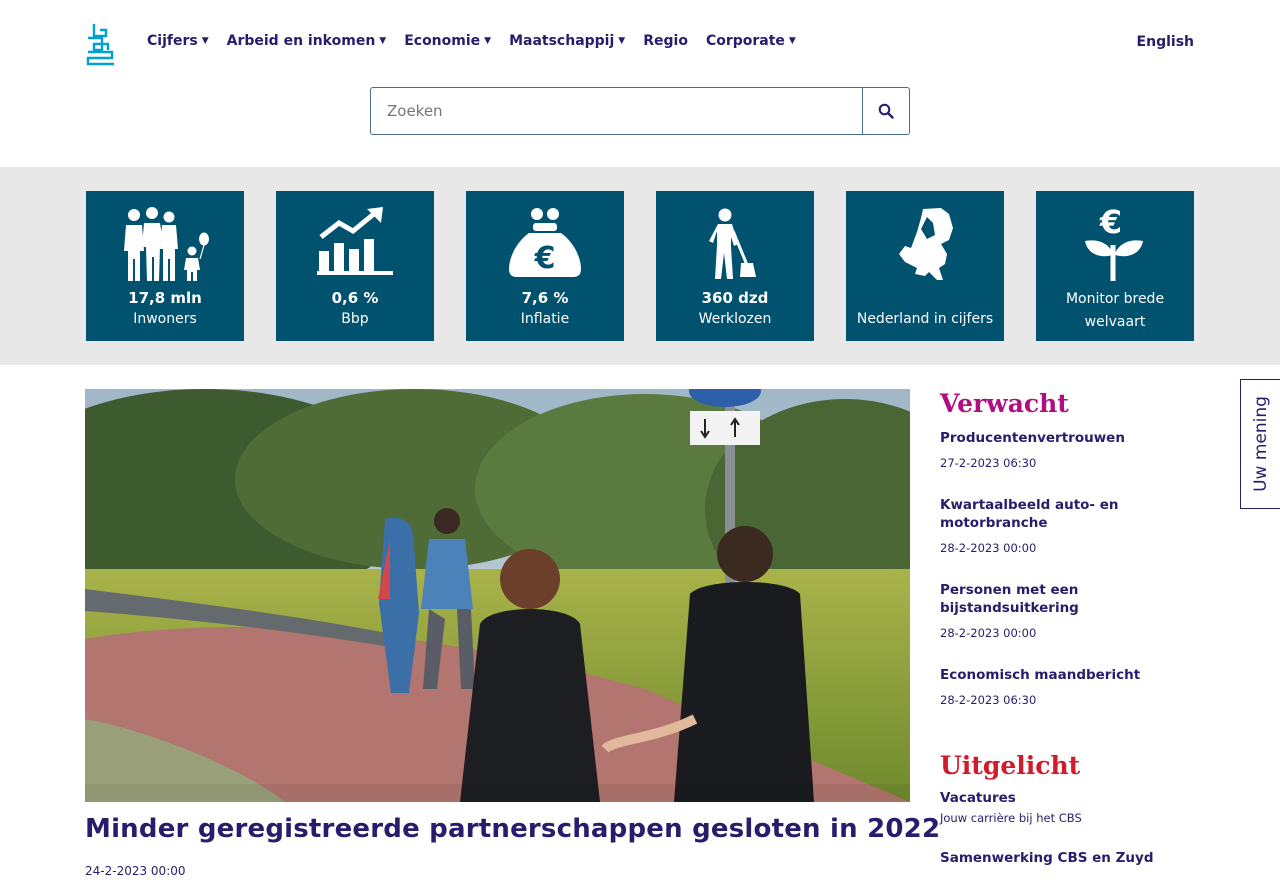 This screenshot has height=887, width=1280. I want to click on tile-inflatie: € 7,6 % Inflatie, so click(545, 266).